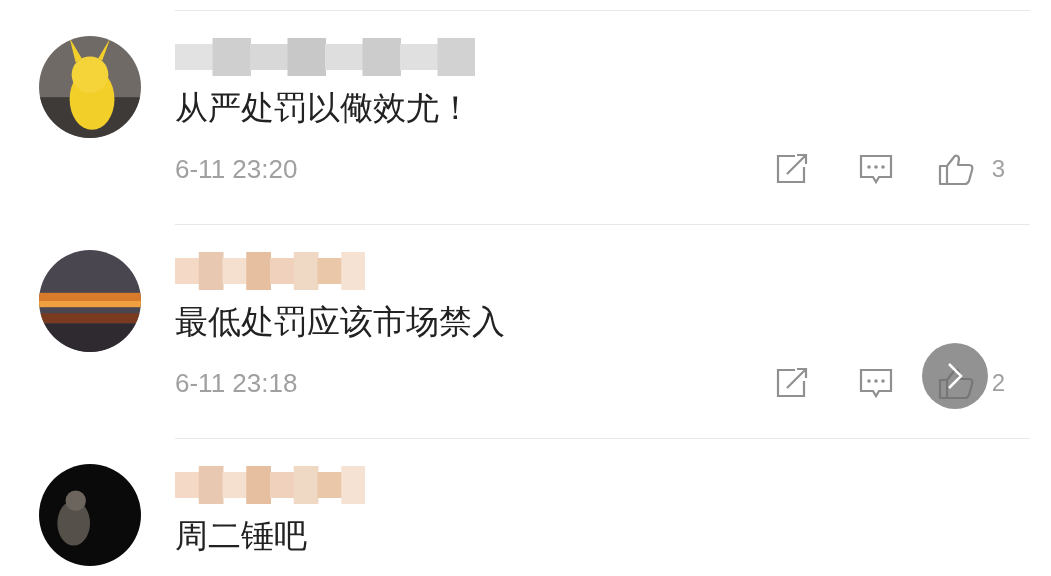 The image size is (1051, 576). Describe the element at coordinates (324, 108) in the screenshot. I see `comment-text: 从严处罚以儆效尤！` at that location.